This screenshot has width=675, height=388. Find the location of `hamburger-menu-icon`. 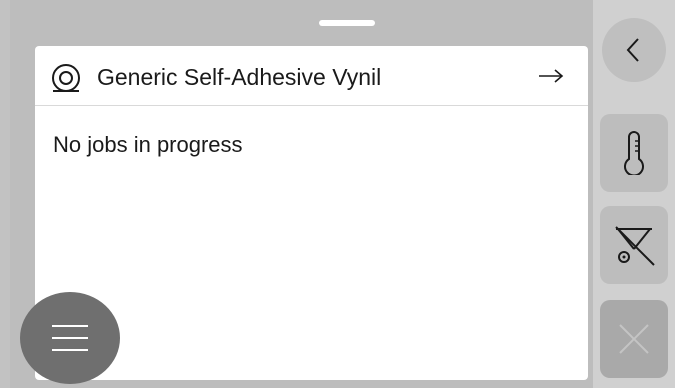

hamburger-menu-icon is located at coordinates (70, 338).